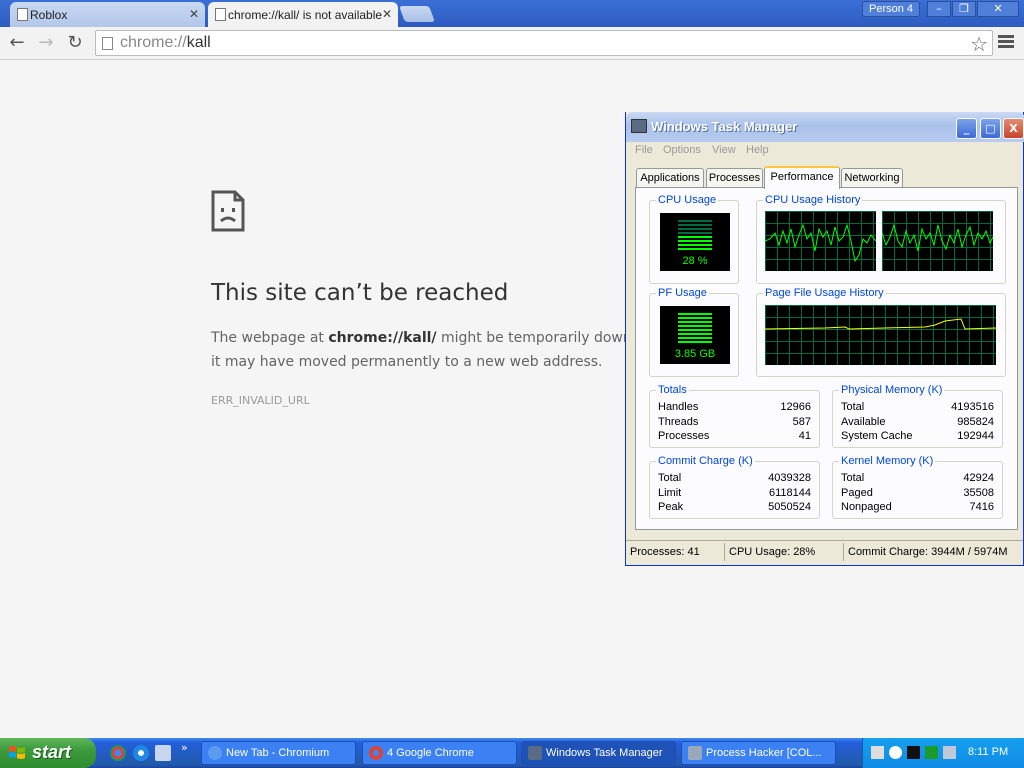 The width and height of the screenshot is (1024, 768). I want to click on cpu-usage-value: 28 %, so click(695, 261).